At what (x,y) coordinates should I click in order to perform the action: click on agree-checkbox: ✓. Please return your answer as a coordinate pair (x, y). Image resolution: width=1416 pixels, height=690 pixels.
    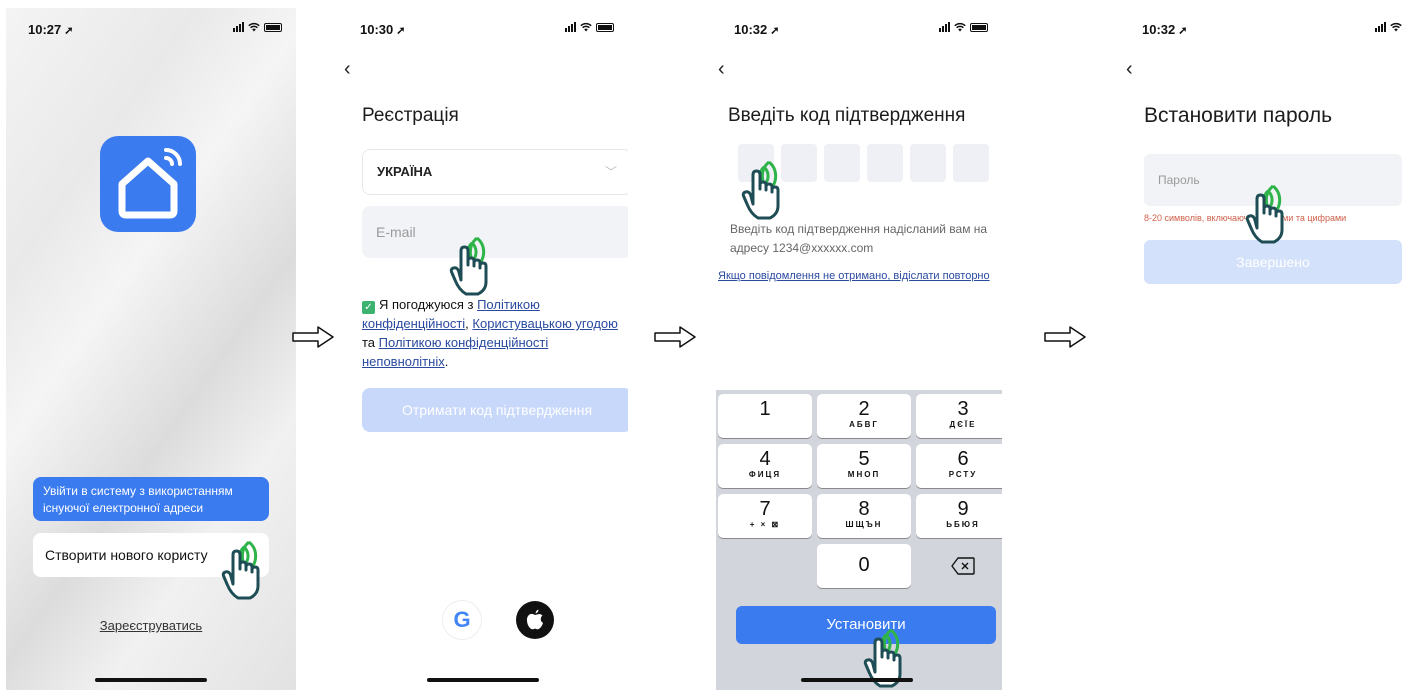
    Looking at the image, I should click on (368, 307).